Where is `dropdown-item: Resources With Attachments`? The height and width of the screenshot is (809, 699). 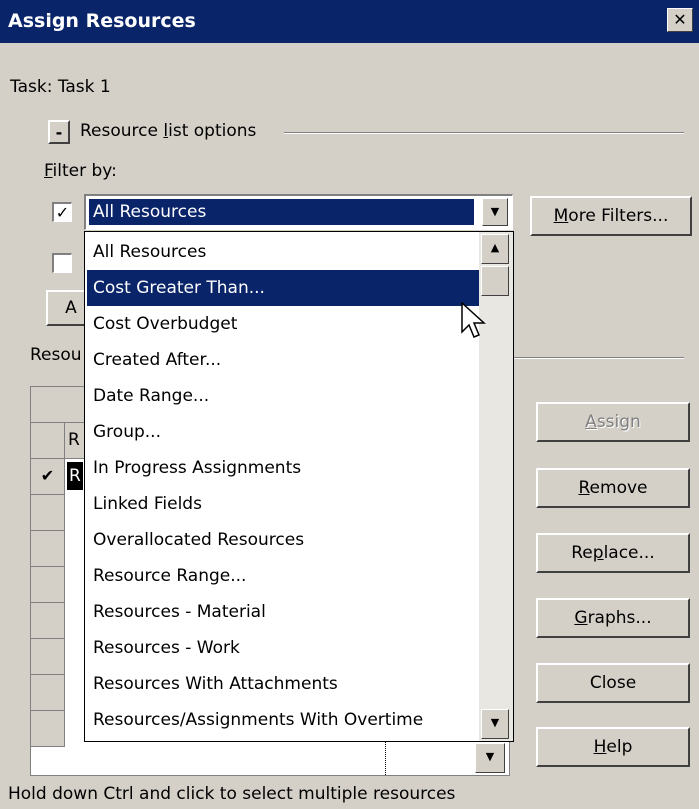
dropdown-item: Resources With Attachments is located at coordinates (283, 684).